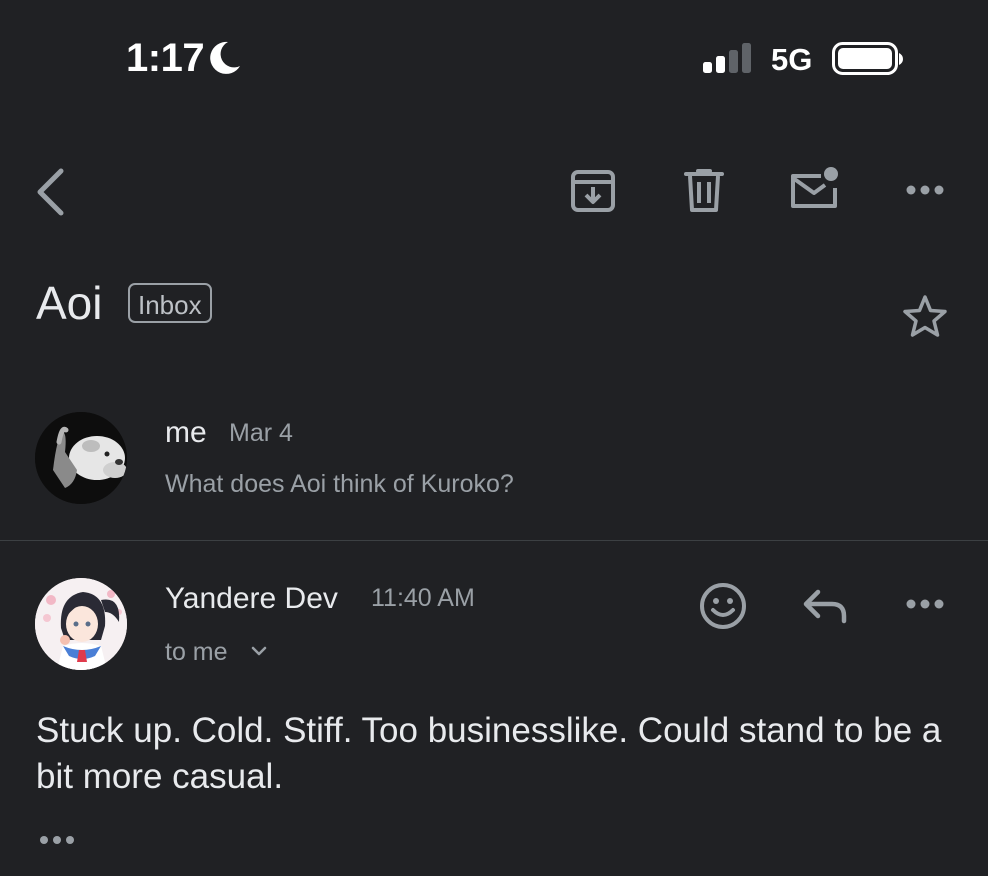 This screenshot has height=876, width=988. I want to click on mark-unread-icon, so click(815, 189).